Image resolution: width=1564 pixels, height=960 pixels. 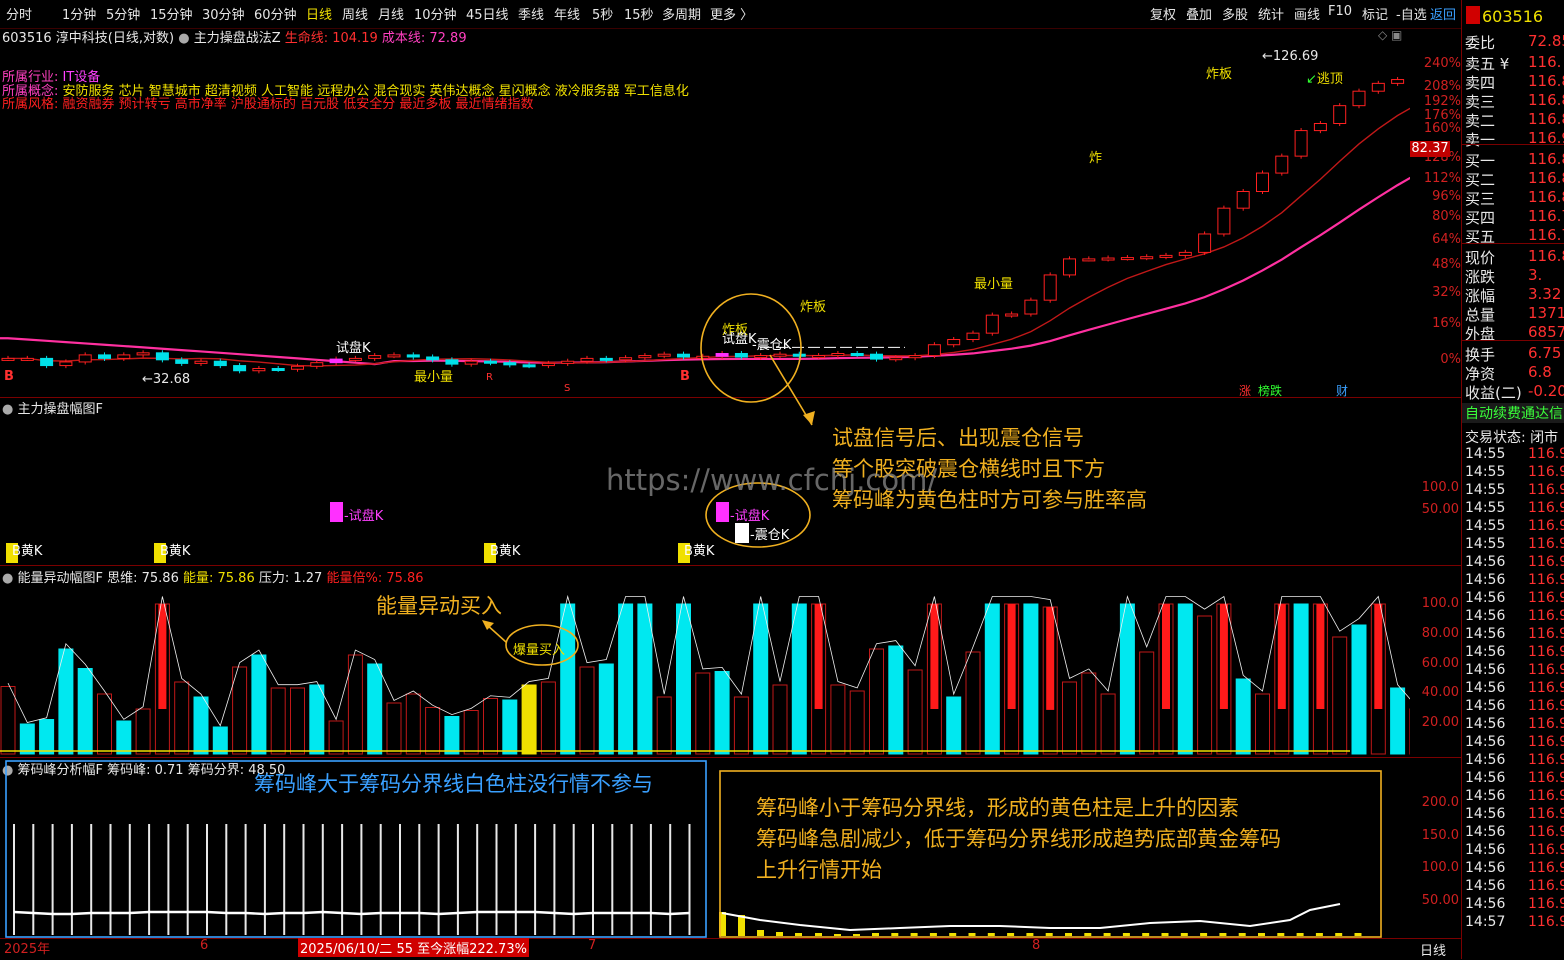 What do you see at coordinates (487, 13) in the screenshot?
I see `period-tab-10: 45日线` at bounding box center [487, 13].